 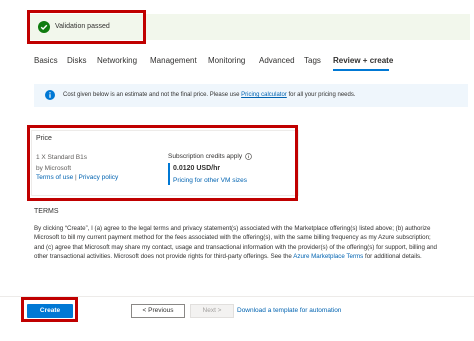 I want to click on tab-monitoring: Monitoring, so click(x=226, y=60).